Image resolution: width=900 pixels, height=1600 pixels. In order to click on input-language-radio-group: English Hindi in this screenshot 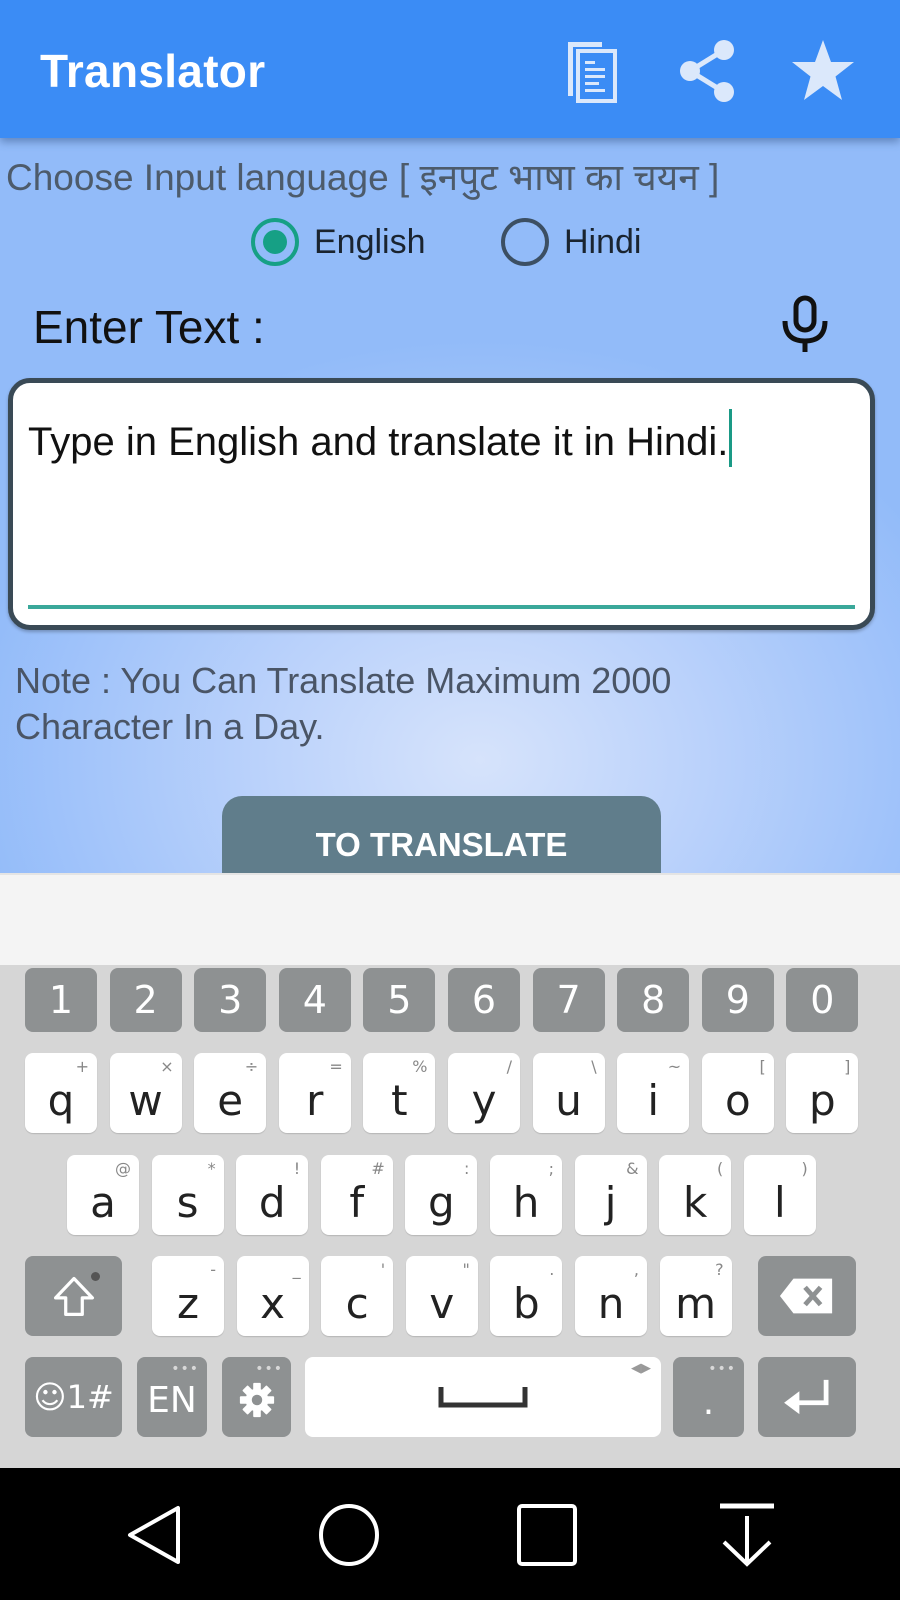, I will do `click(450, 242)`.